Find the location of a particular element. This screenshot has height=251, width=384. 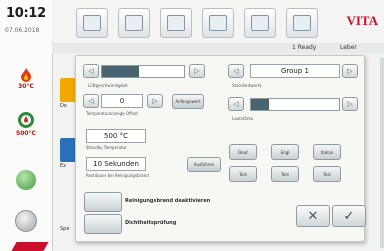

vacuum-button is located at coordinates (26, 180).